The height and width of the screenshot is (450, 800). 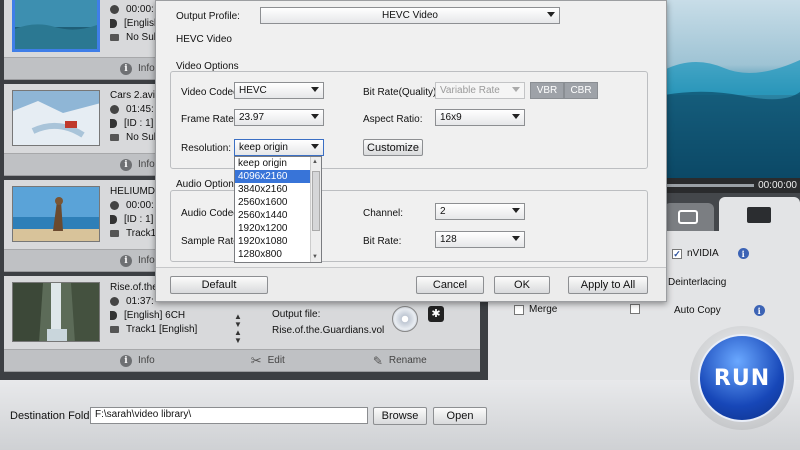 I want to click on settings-gear-icon: ✱, so click(x=436, y=314).